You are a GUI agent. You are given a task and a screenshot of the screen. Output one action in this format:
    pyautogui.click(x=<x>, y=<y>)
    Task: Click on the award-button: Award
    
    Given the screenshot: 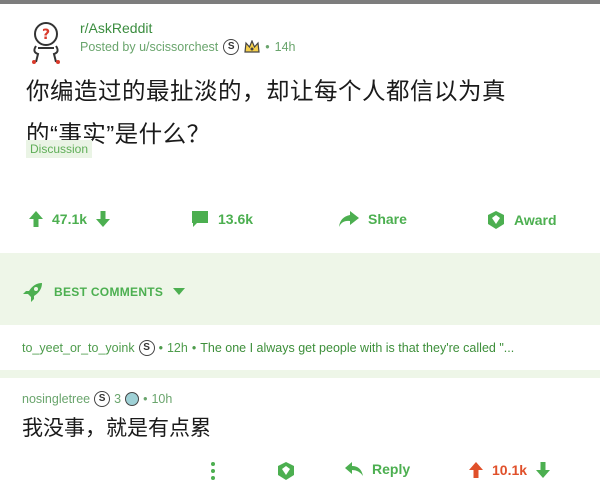 What is the action you would take?
    pyautogui.click(x=521, y=220)
    